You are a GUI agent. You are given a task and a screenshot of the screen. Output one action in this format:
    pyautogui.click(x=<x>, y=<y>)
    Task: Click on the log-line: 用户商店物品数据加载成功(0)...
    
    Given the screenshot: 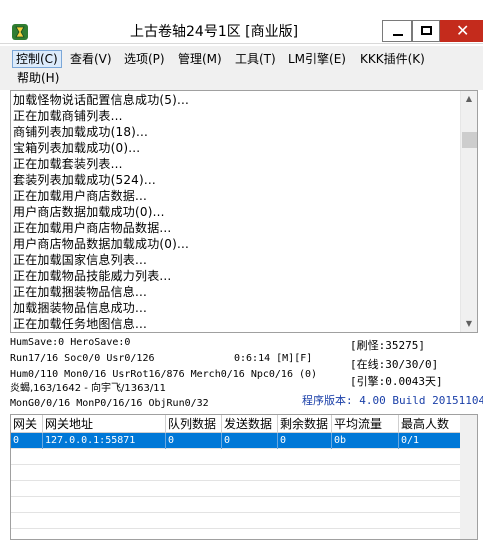 What is the action you would take?
    pyautogui.click(x=101, y=244)
    